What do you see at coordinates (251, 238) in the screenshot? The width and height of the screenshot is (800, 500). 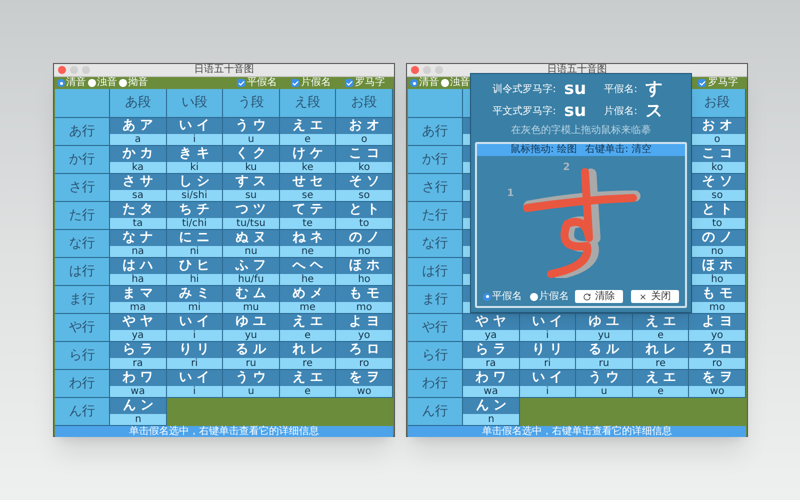 I see `kana-cell: ぬ ヌ` at bounding box center [251, 238].